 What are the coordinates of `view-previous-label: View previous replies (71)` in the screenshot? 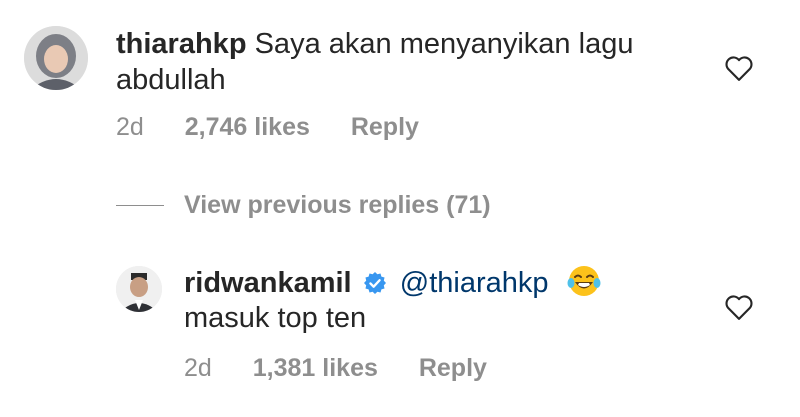 It's located at (337, 204).